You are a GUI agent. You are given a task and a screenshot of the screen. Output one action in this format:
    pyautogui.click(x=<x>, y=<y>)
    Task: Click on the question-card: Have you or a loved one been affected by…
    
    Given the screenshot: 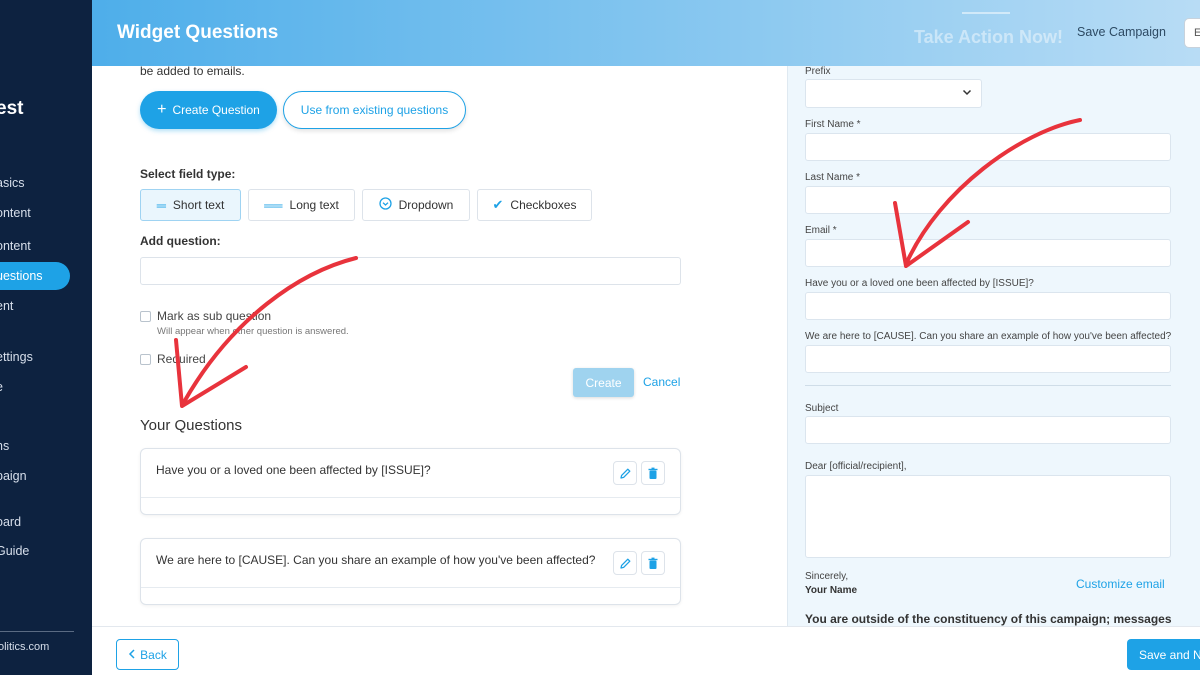 What is the action you would take?
    pyautogui.click(x=410, y=481)
    